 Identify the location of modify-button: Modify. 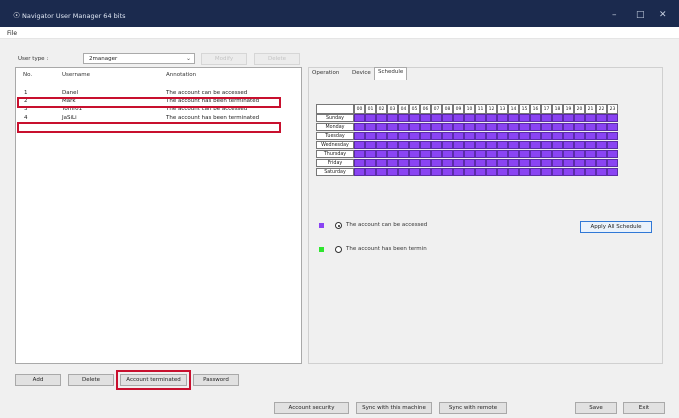
(224, 59).